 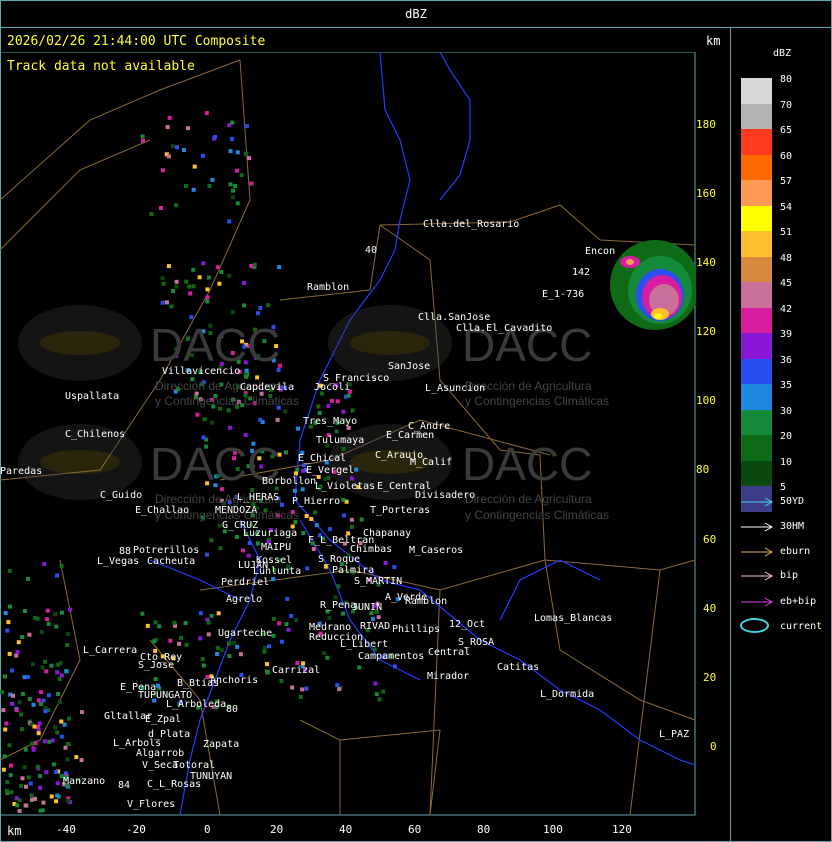 What do you see at coordinates (136, 41) in the screenshot?
I see `timestamp: 2026/02/26 21:44:00 UTC Composite` at bounding box center [136, 41].